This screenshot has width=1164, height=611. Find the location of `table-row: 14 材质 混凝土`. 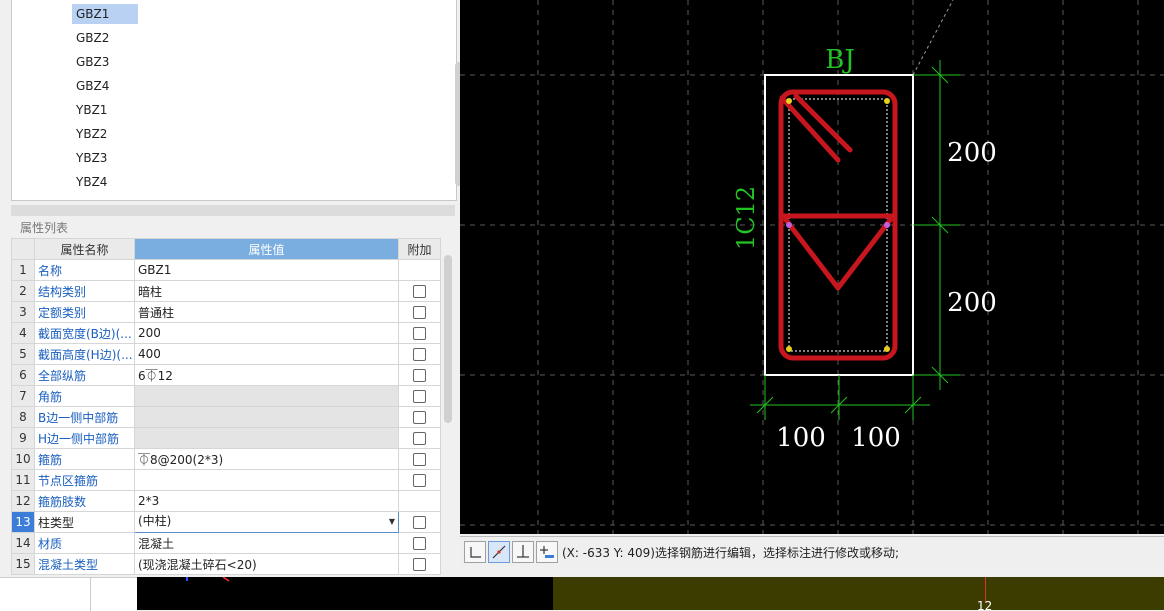

table-row: 14 材质 混凝土 is located at coordinates (226, 543).